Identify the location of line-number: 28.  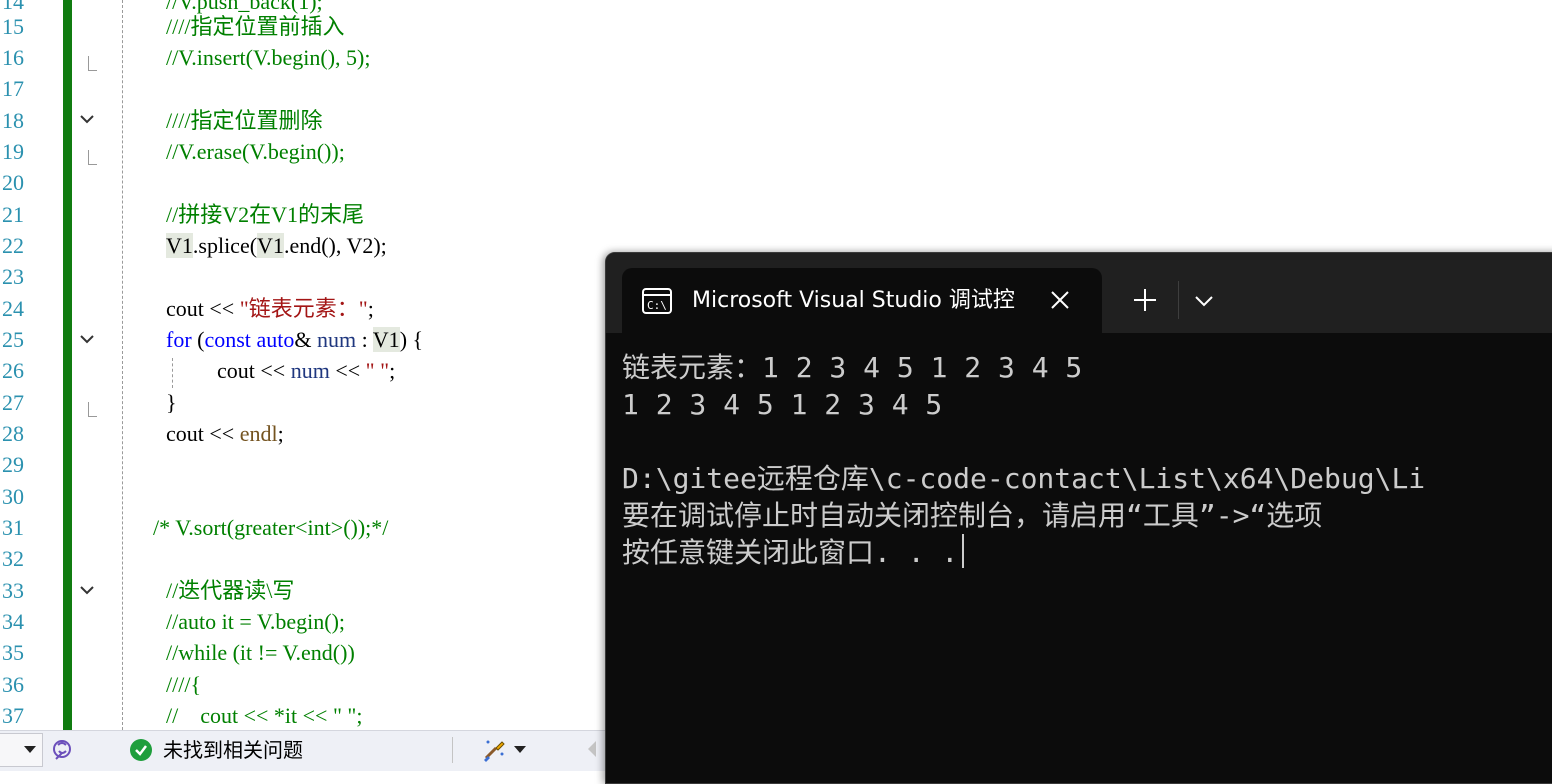
(13, 433).